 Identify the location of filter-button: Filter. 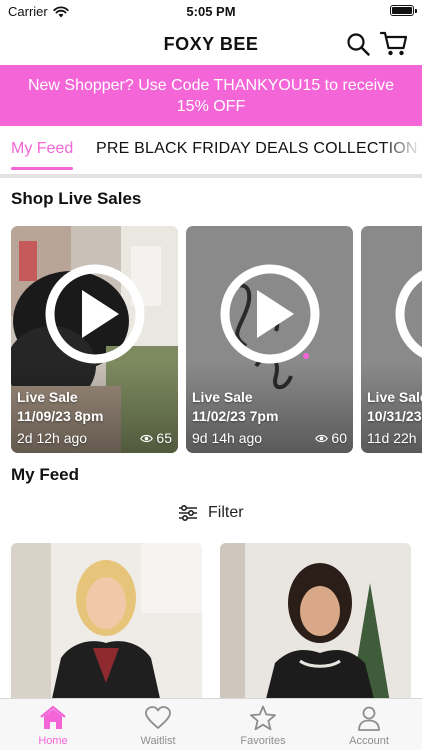
(211, 513).